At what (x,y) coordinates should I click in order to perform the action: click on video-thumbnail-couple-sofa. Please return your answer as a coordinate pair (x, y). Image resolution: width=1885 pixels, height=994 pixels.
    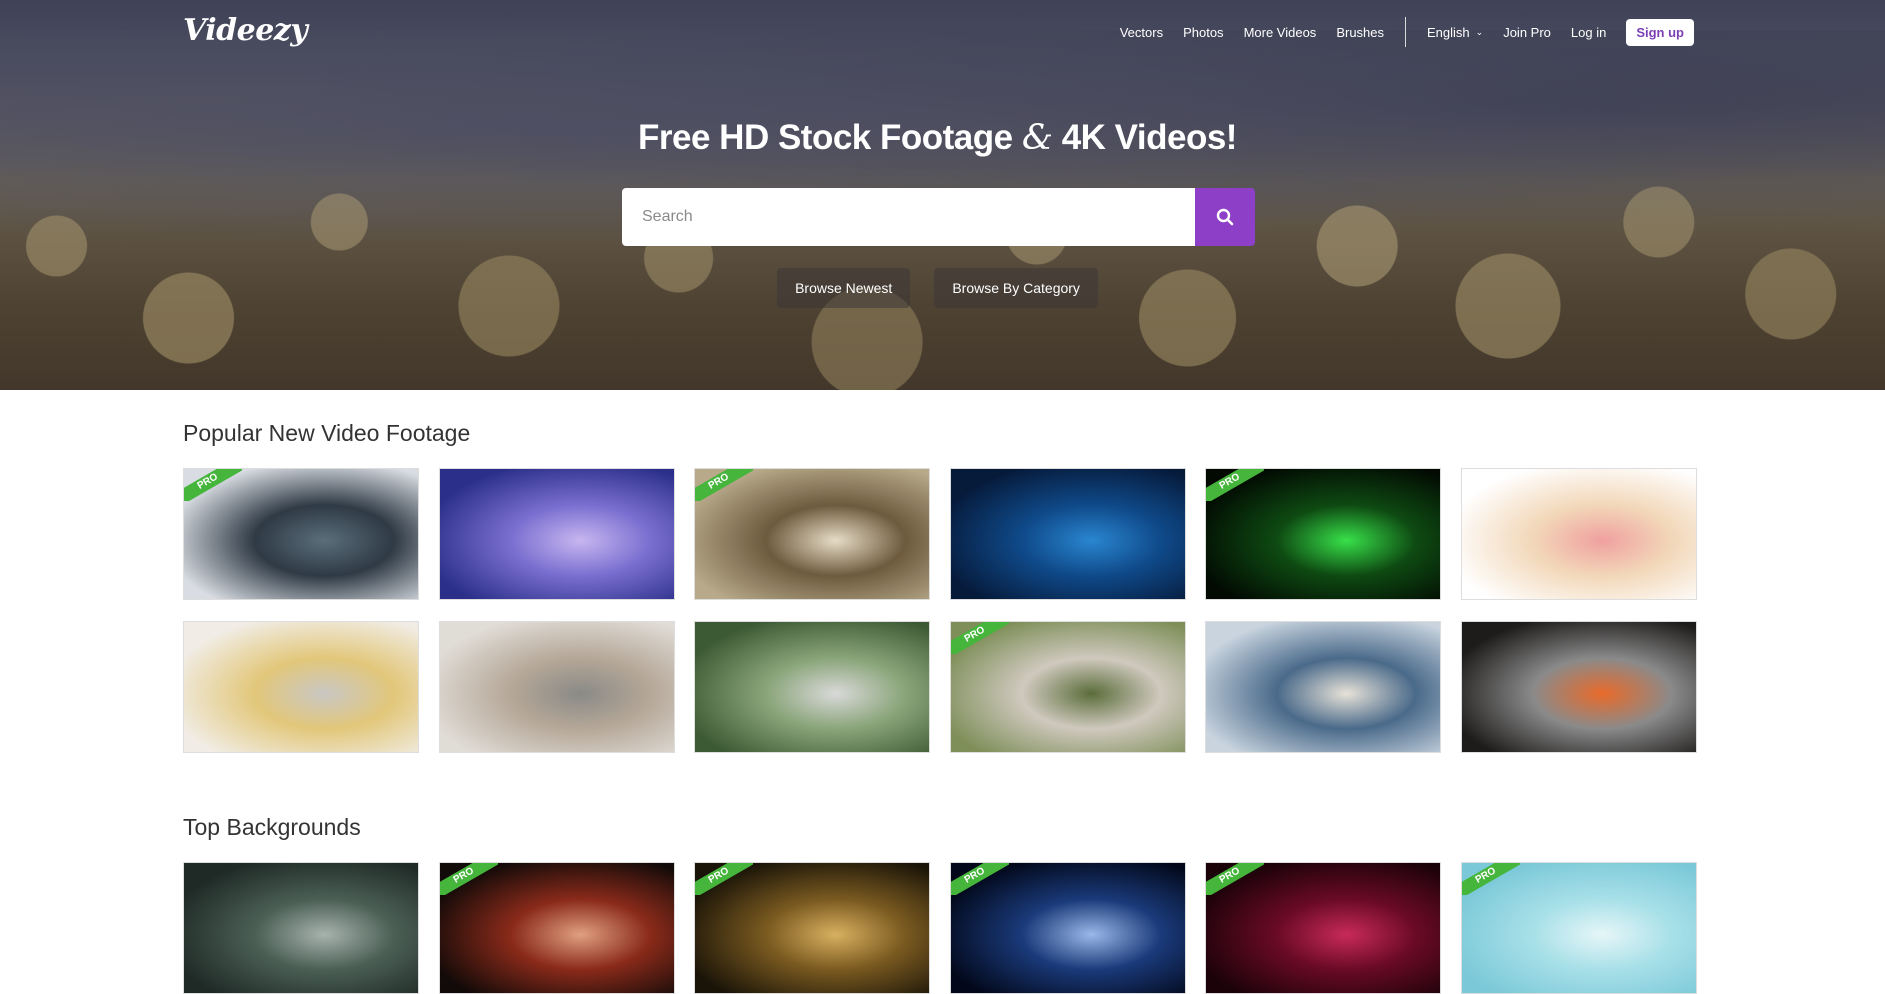
    Looking at the image, I should click on (557, 687).